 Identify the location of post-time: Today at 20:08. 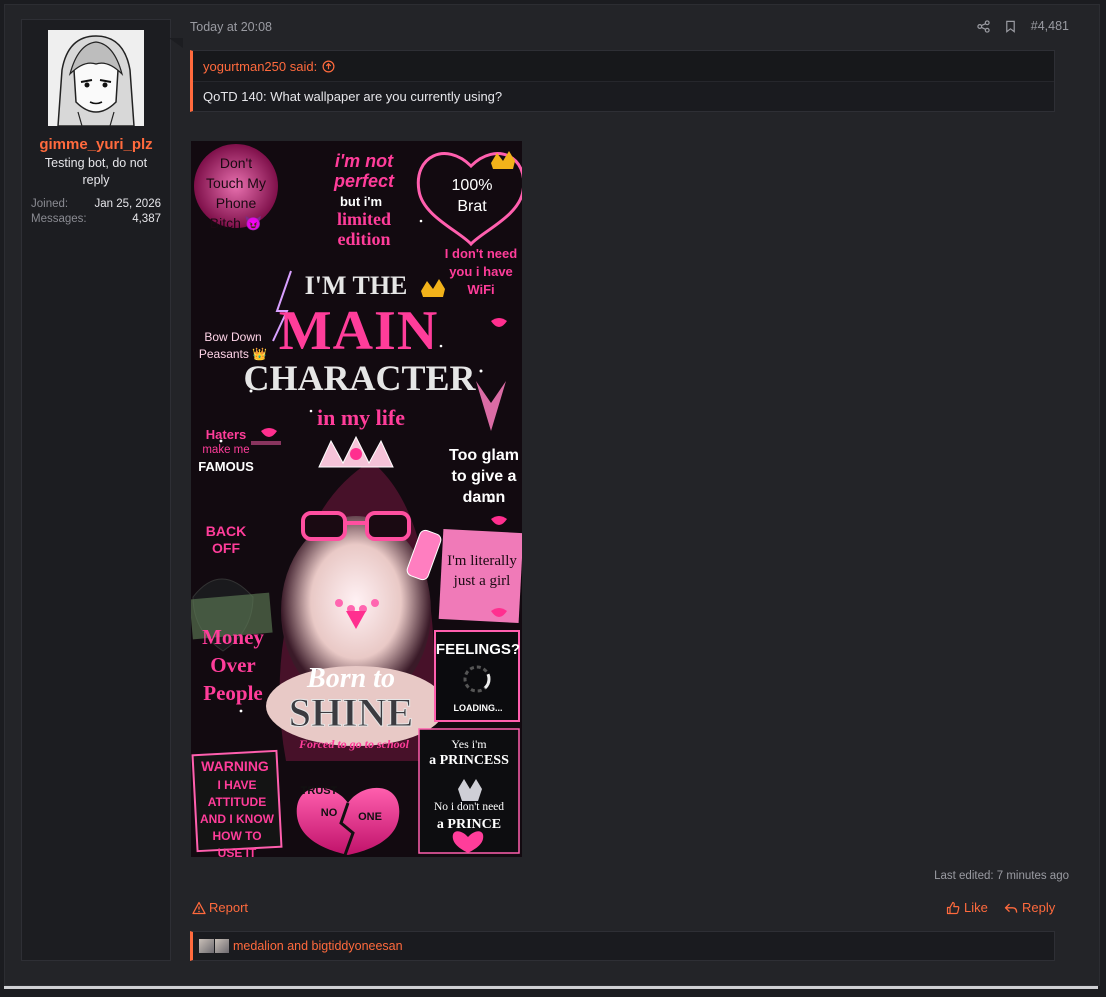
(231, 27).